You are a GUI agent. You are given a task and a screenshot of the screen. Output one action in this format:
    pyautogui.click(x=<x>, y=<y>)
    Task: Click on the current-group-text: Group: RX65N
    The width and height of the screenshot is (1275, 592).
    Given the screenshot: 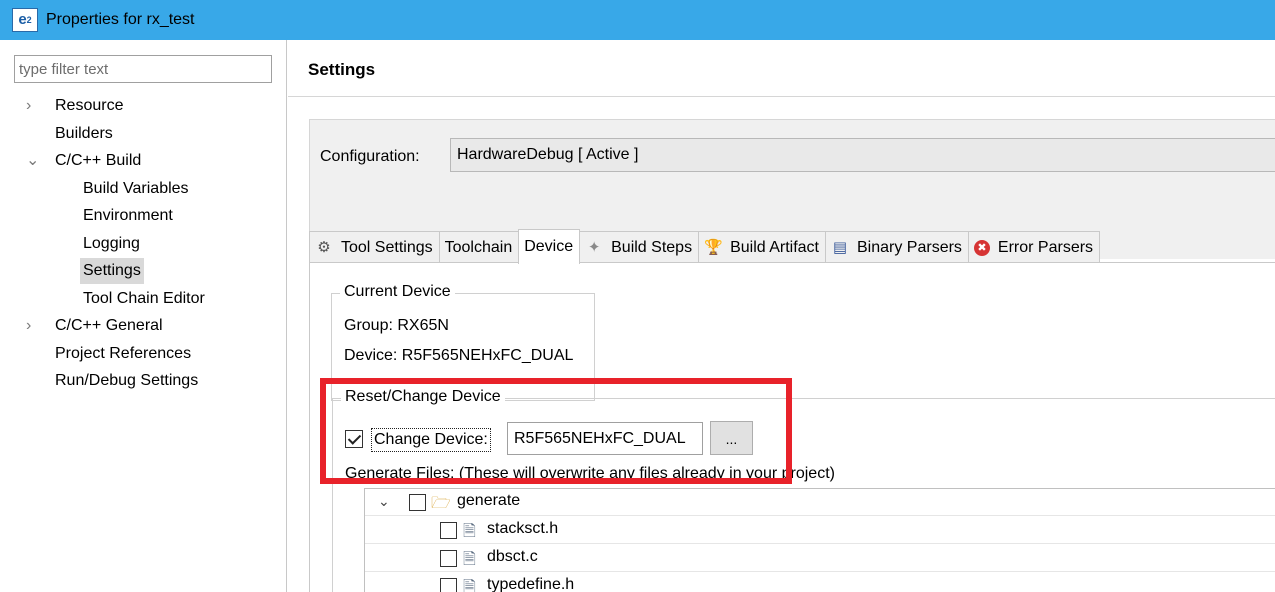 What is the action you would take?
    pyautogui.click(x=396, y=325)
    